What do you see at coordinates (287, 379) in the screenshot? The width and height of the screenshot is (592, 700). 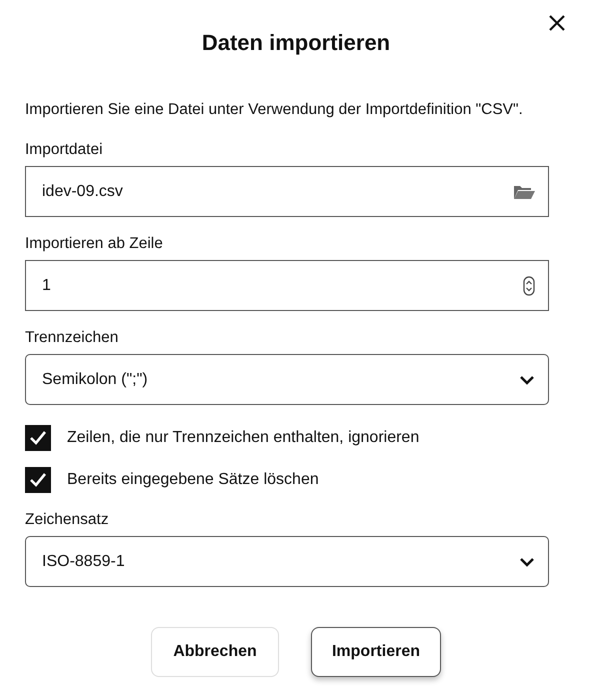 I see `dropdown: Semikolon (";")` at bounding box center [287, 379].